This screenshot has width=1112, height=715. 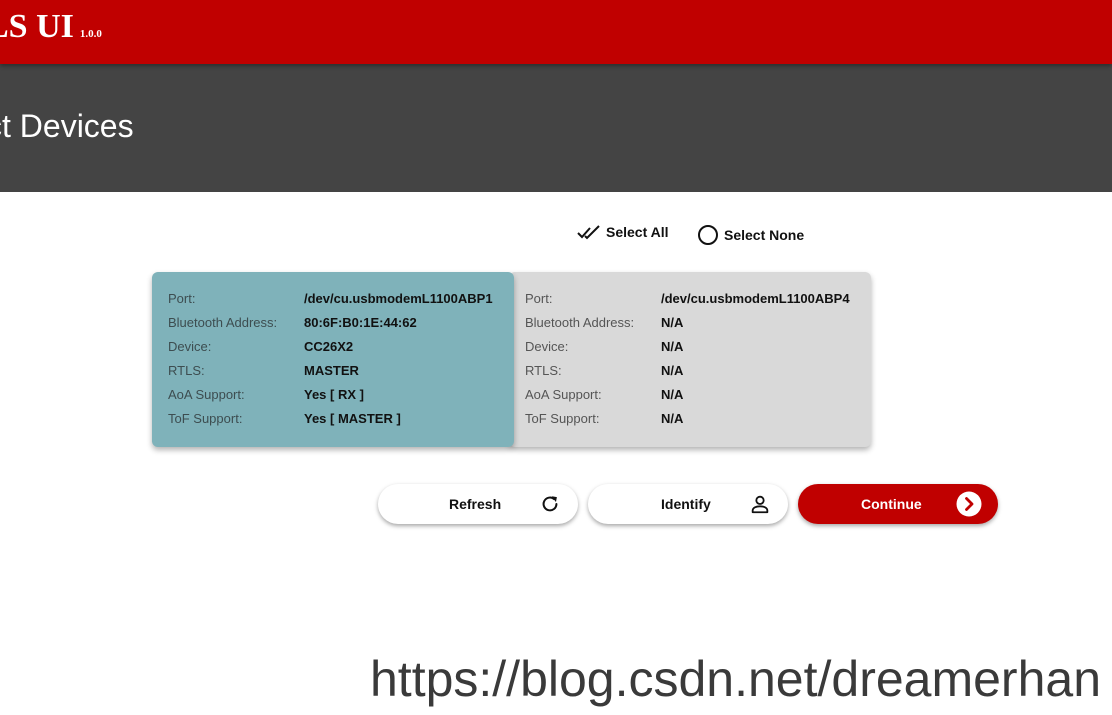 I want to click on app-name: LS UI, so click(x=37, y=26).